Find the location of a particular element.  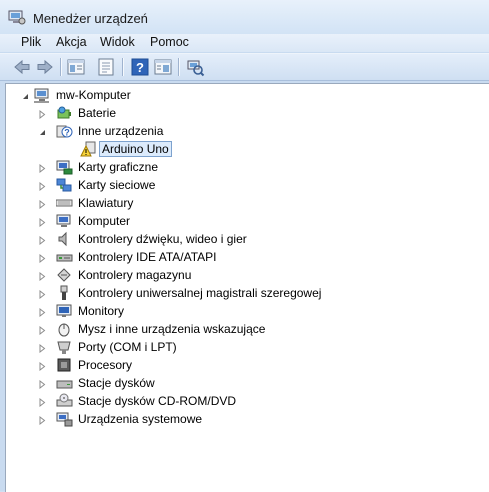

mouse-icon is located at coordinates (64, 329).